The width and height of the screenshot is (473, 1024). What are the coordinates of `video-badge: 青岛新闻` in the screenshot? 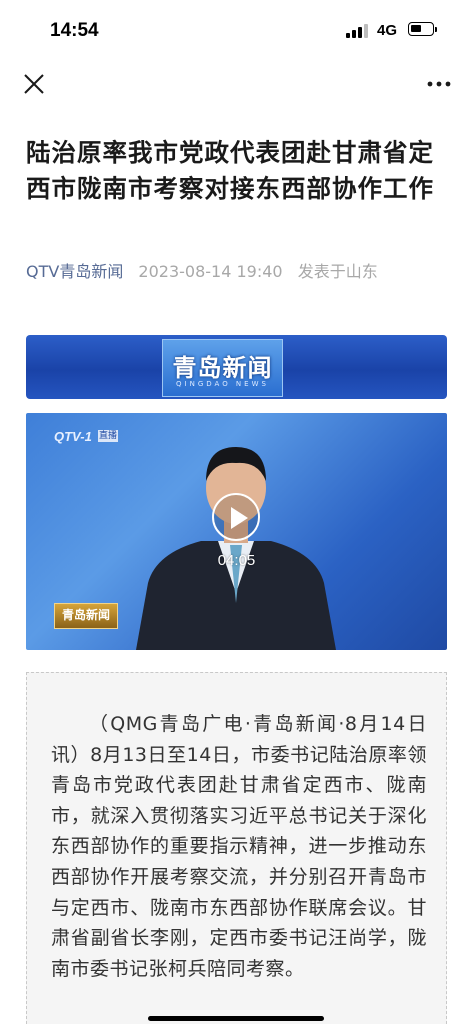 It's located at (86, 616).